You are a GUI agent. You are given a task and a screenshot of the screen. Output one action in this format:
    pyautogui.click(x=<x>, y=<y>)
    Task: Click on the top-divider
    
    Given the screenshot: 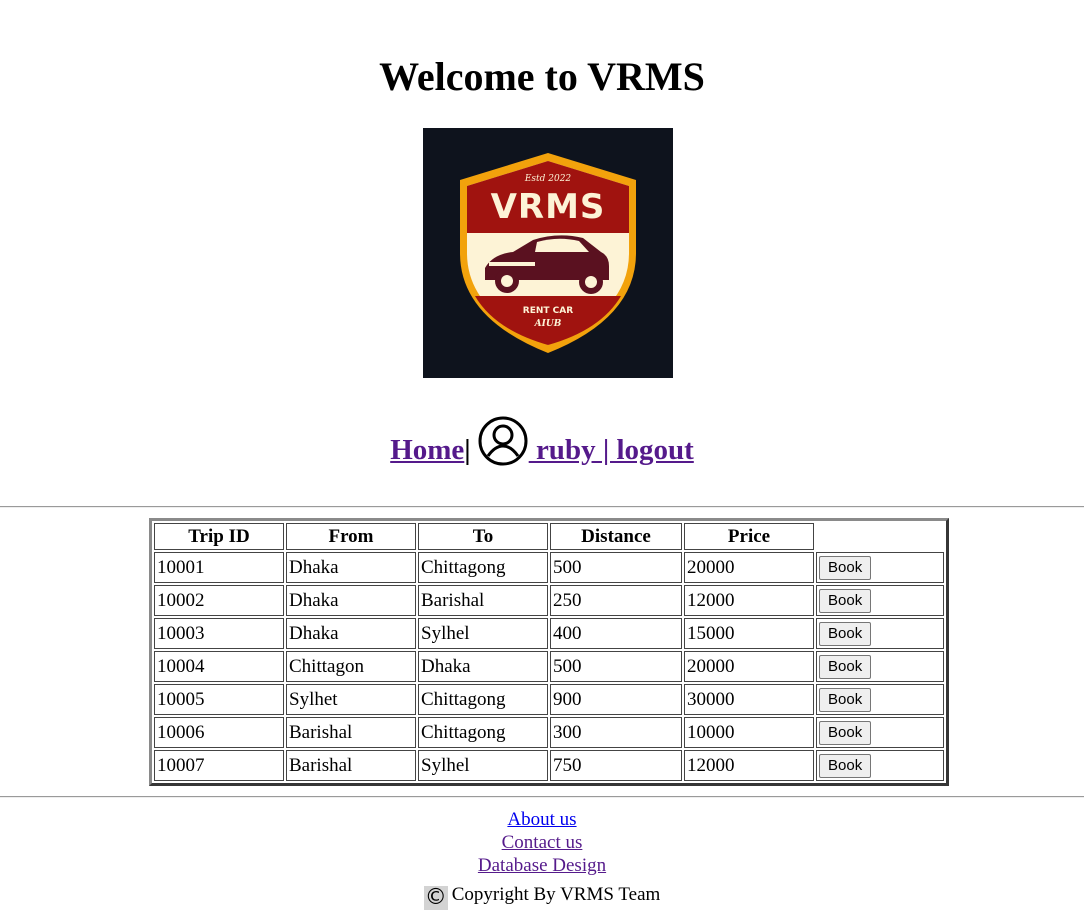 What is the action you would take?
    pyautogui.click(x=542, y=507)
    